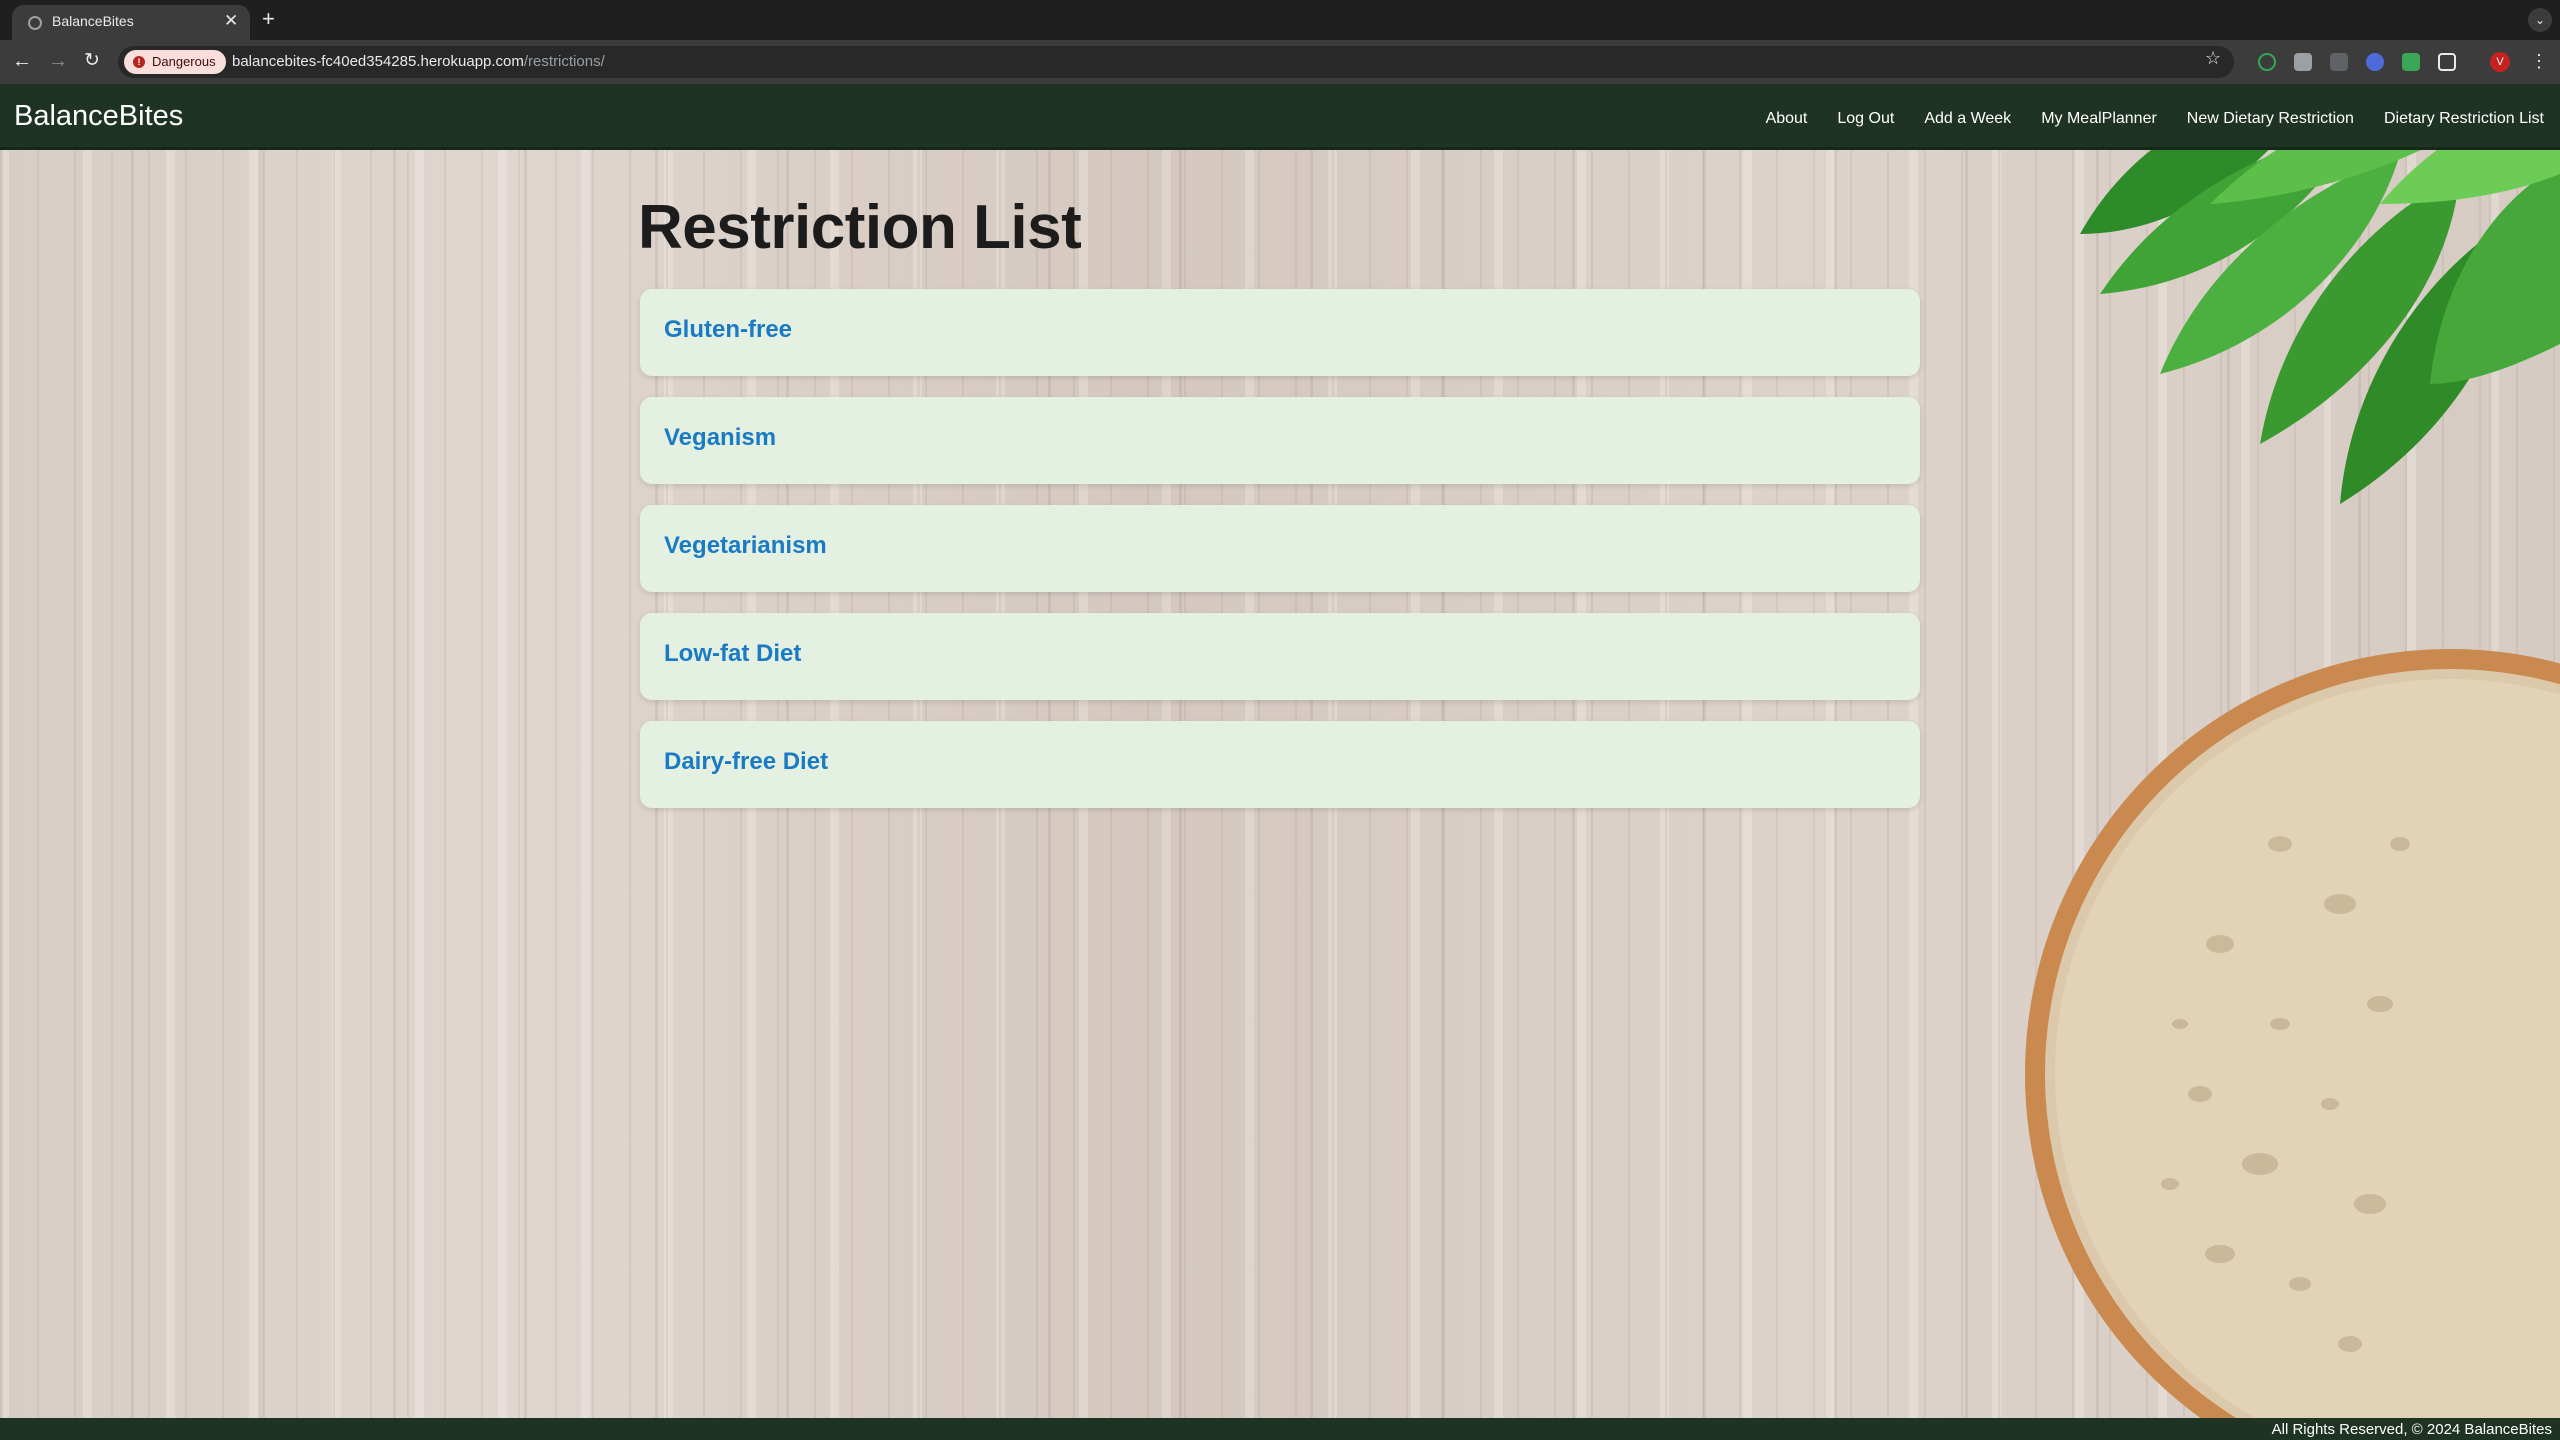 This screenshot has width=2560, height=1440. What do you see at coordinates (1280, 548) in the screenshot?
I see `restriction-card: Vegetarianism` at bounding box center [1280, 548].